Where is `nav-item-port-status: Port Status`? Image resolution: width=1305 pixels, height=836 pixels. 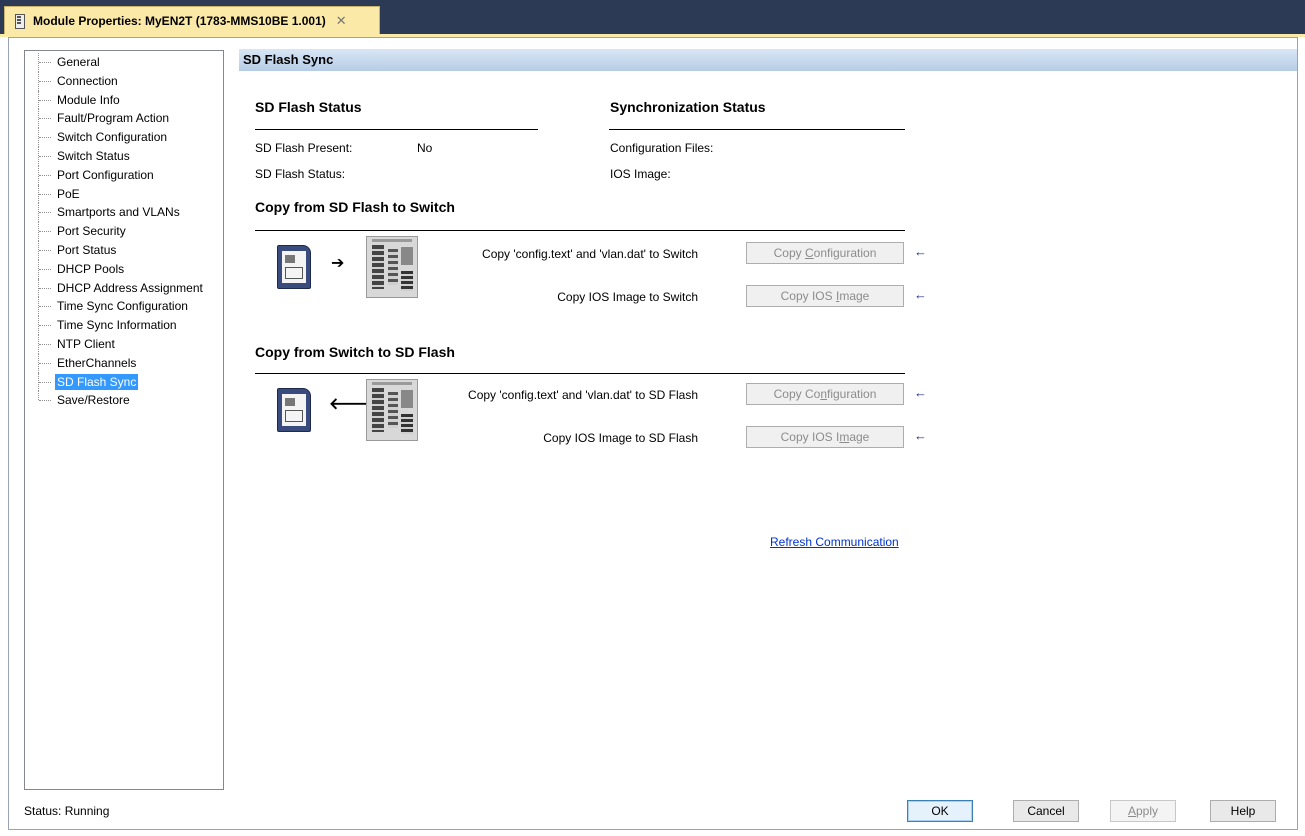
nav-item-port-status: Port Status is located at coordinates (124, 250).